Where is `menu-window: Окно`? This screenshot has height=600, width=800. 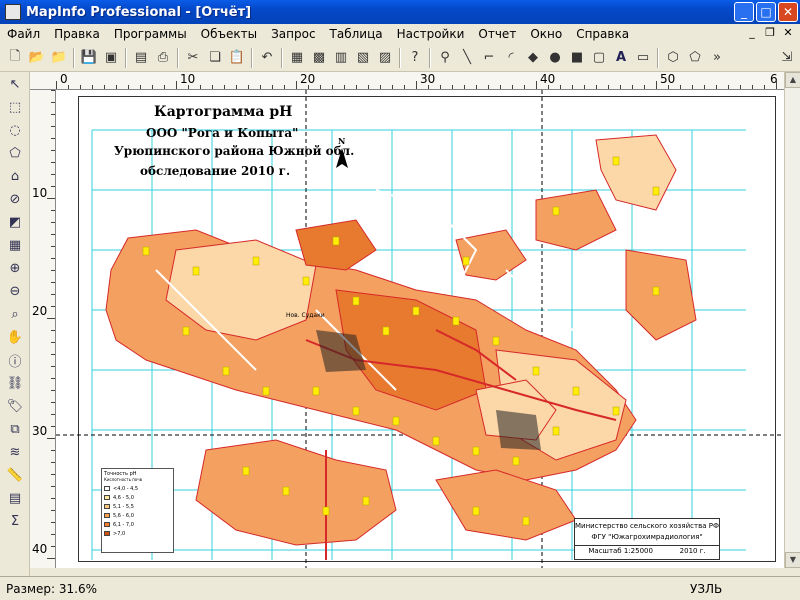
menu-window: Окно is located at coordinates (546, 34).